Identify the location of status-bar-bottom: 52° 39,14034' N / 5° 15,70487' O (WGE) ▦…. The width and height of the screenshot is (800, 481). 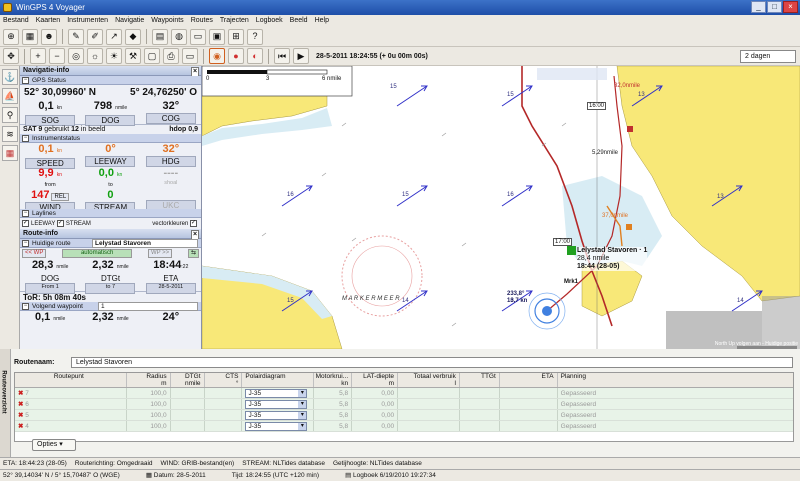
(400, 475).